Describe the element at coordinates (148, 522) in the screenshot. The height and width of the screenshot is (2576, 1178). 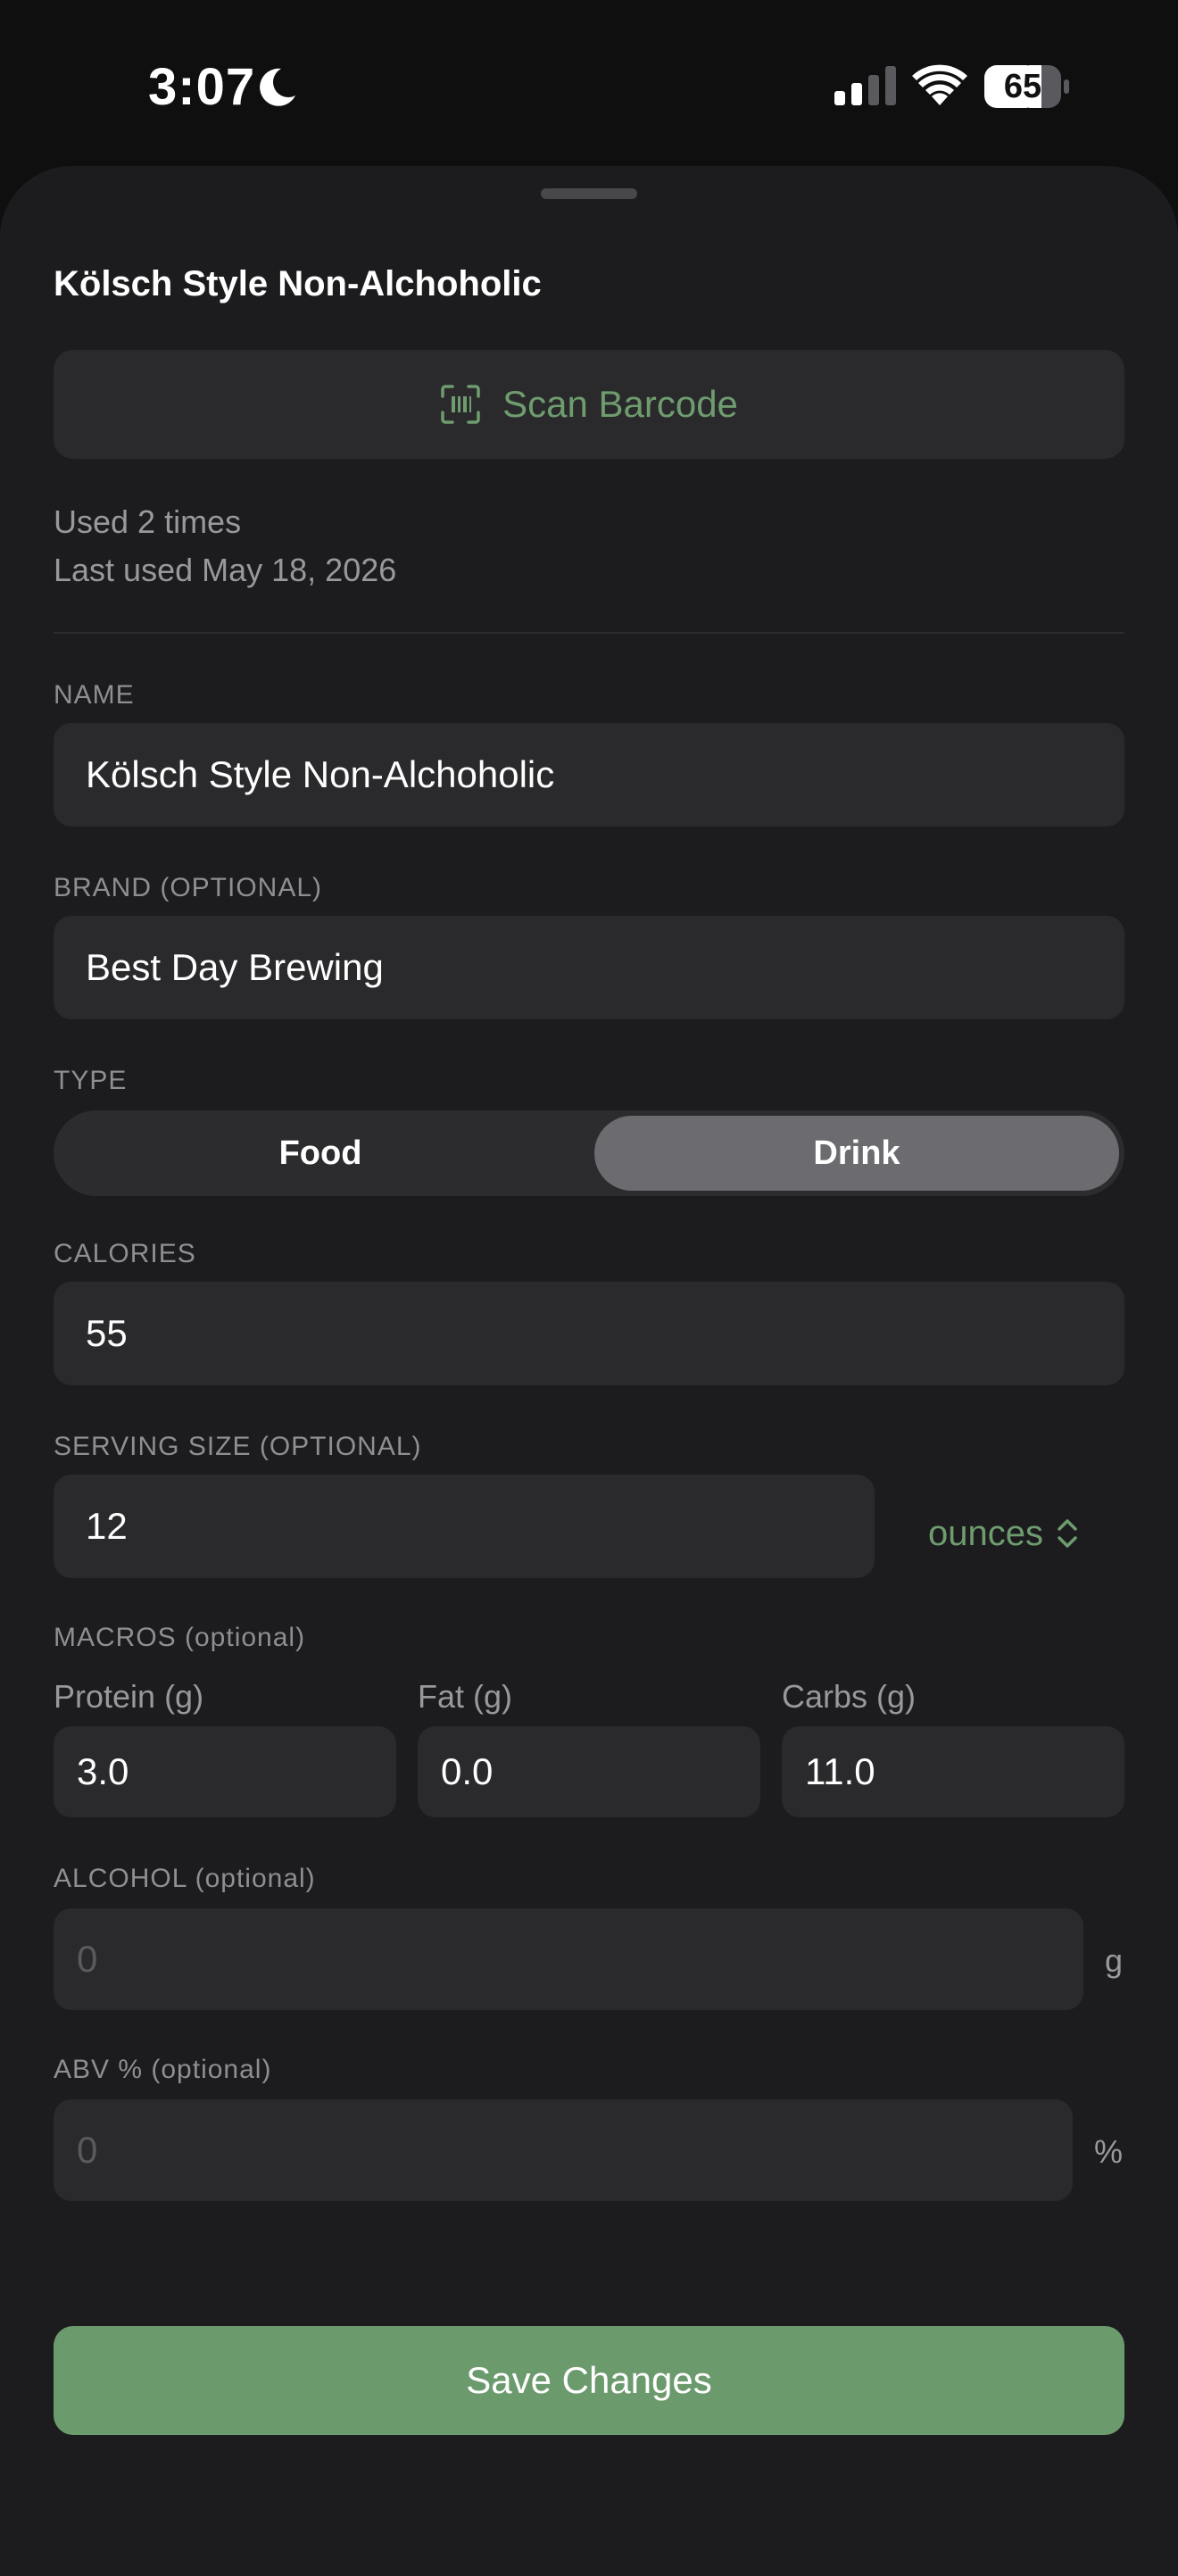
I see `usage-count: Used 2 times` at that location.